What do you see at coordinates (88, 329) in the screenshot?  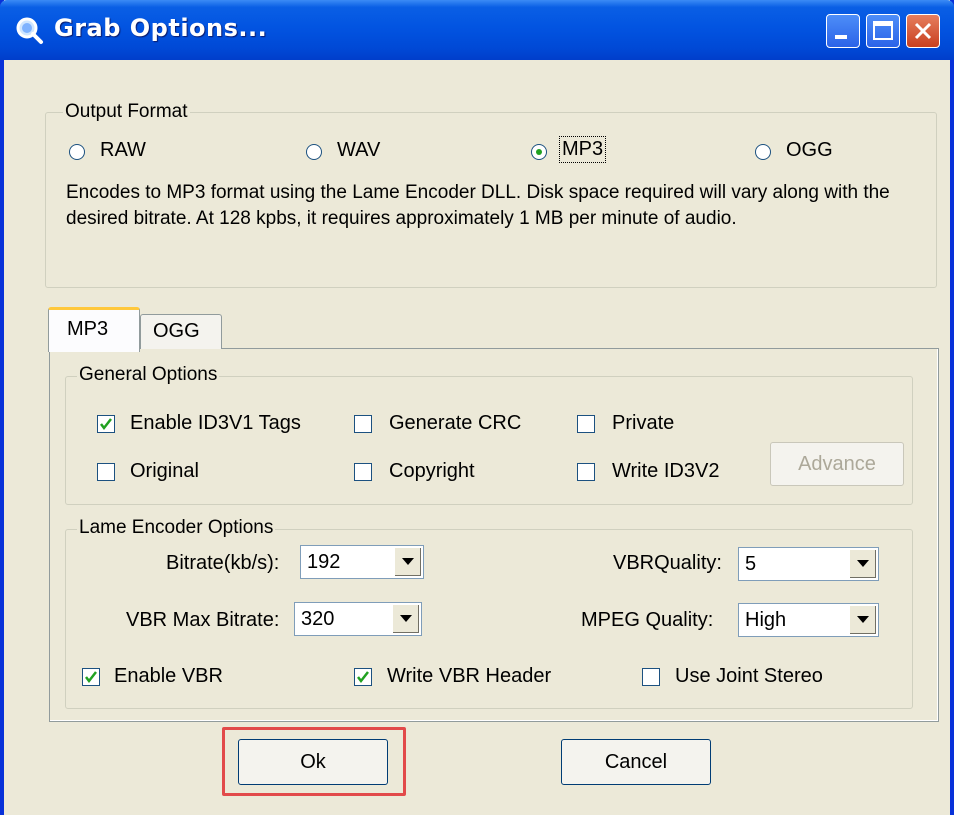 I see `tab-mp3-label: MP3` at bounding box center [88, 329].